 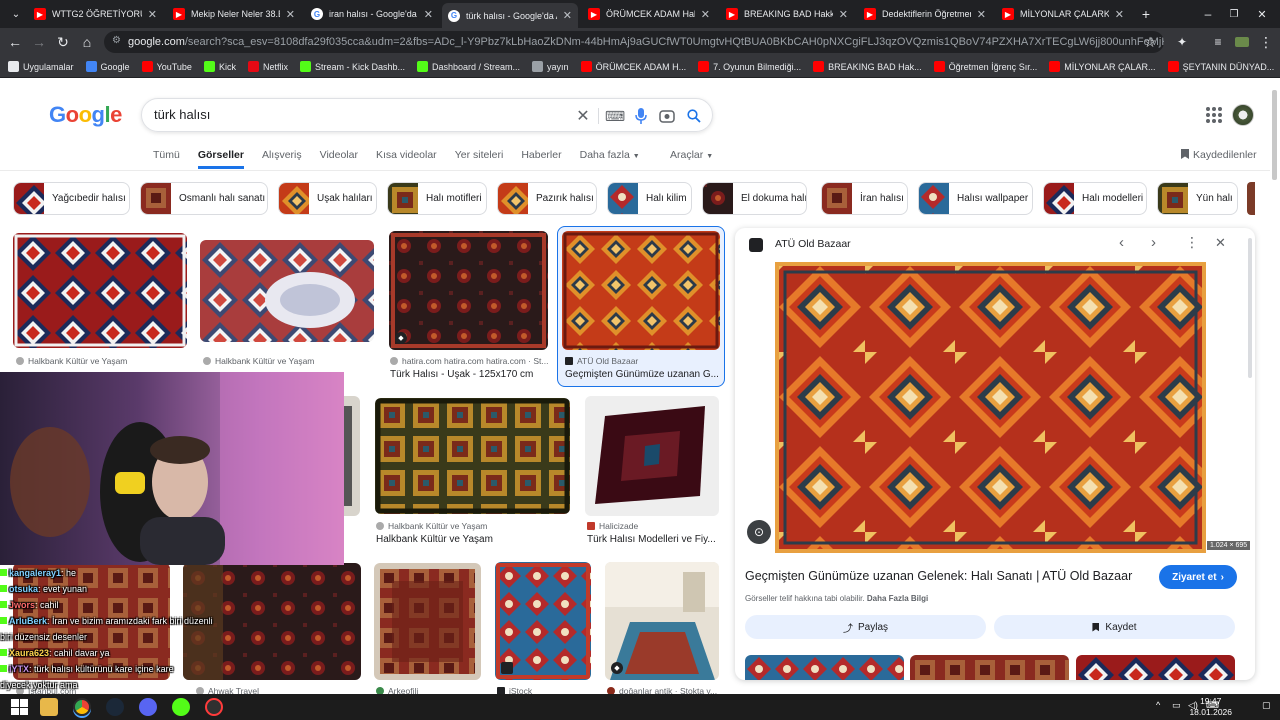 I want to click on related-chip: Halısı wallpaper, so click(x=975, y=198).